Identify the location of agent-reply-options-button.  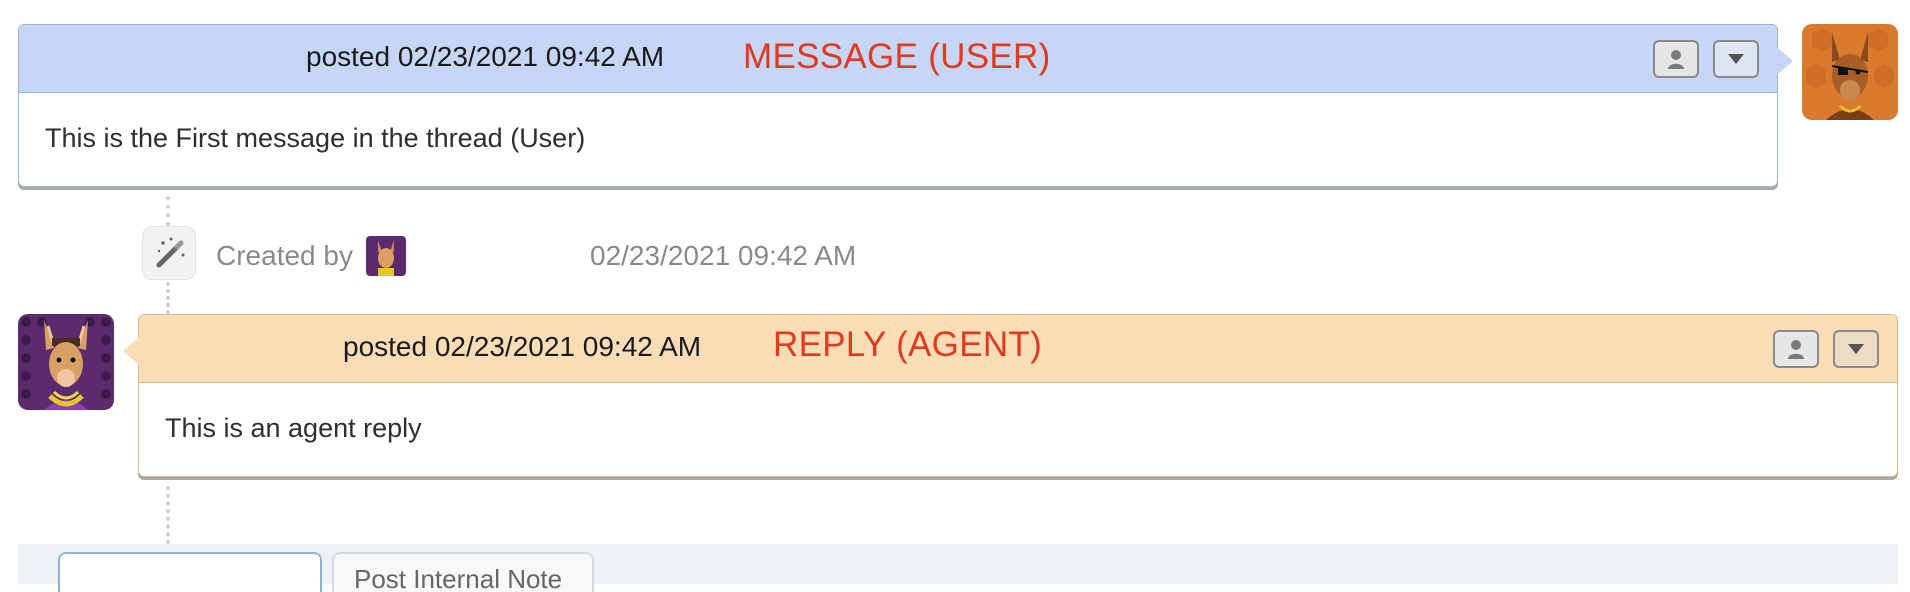
(1856, 349).